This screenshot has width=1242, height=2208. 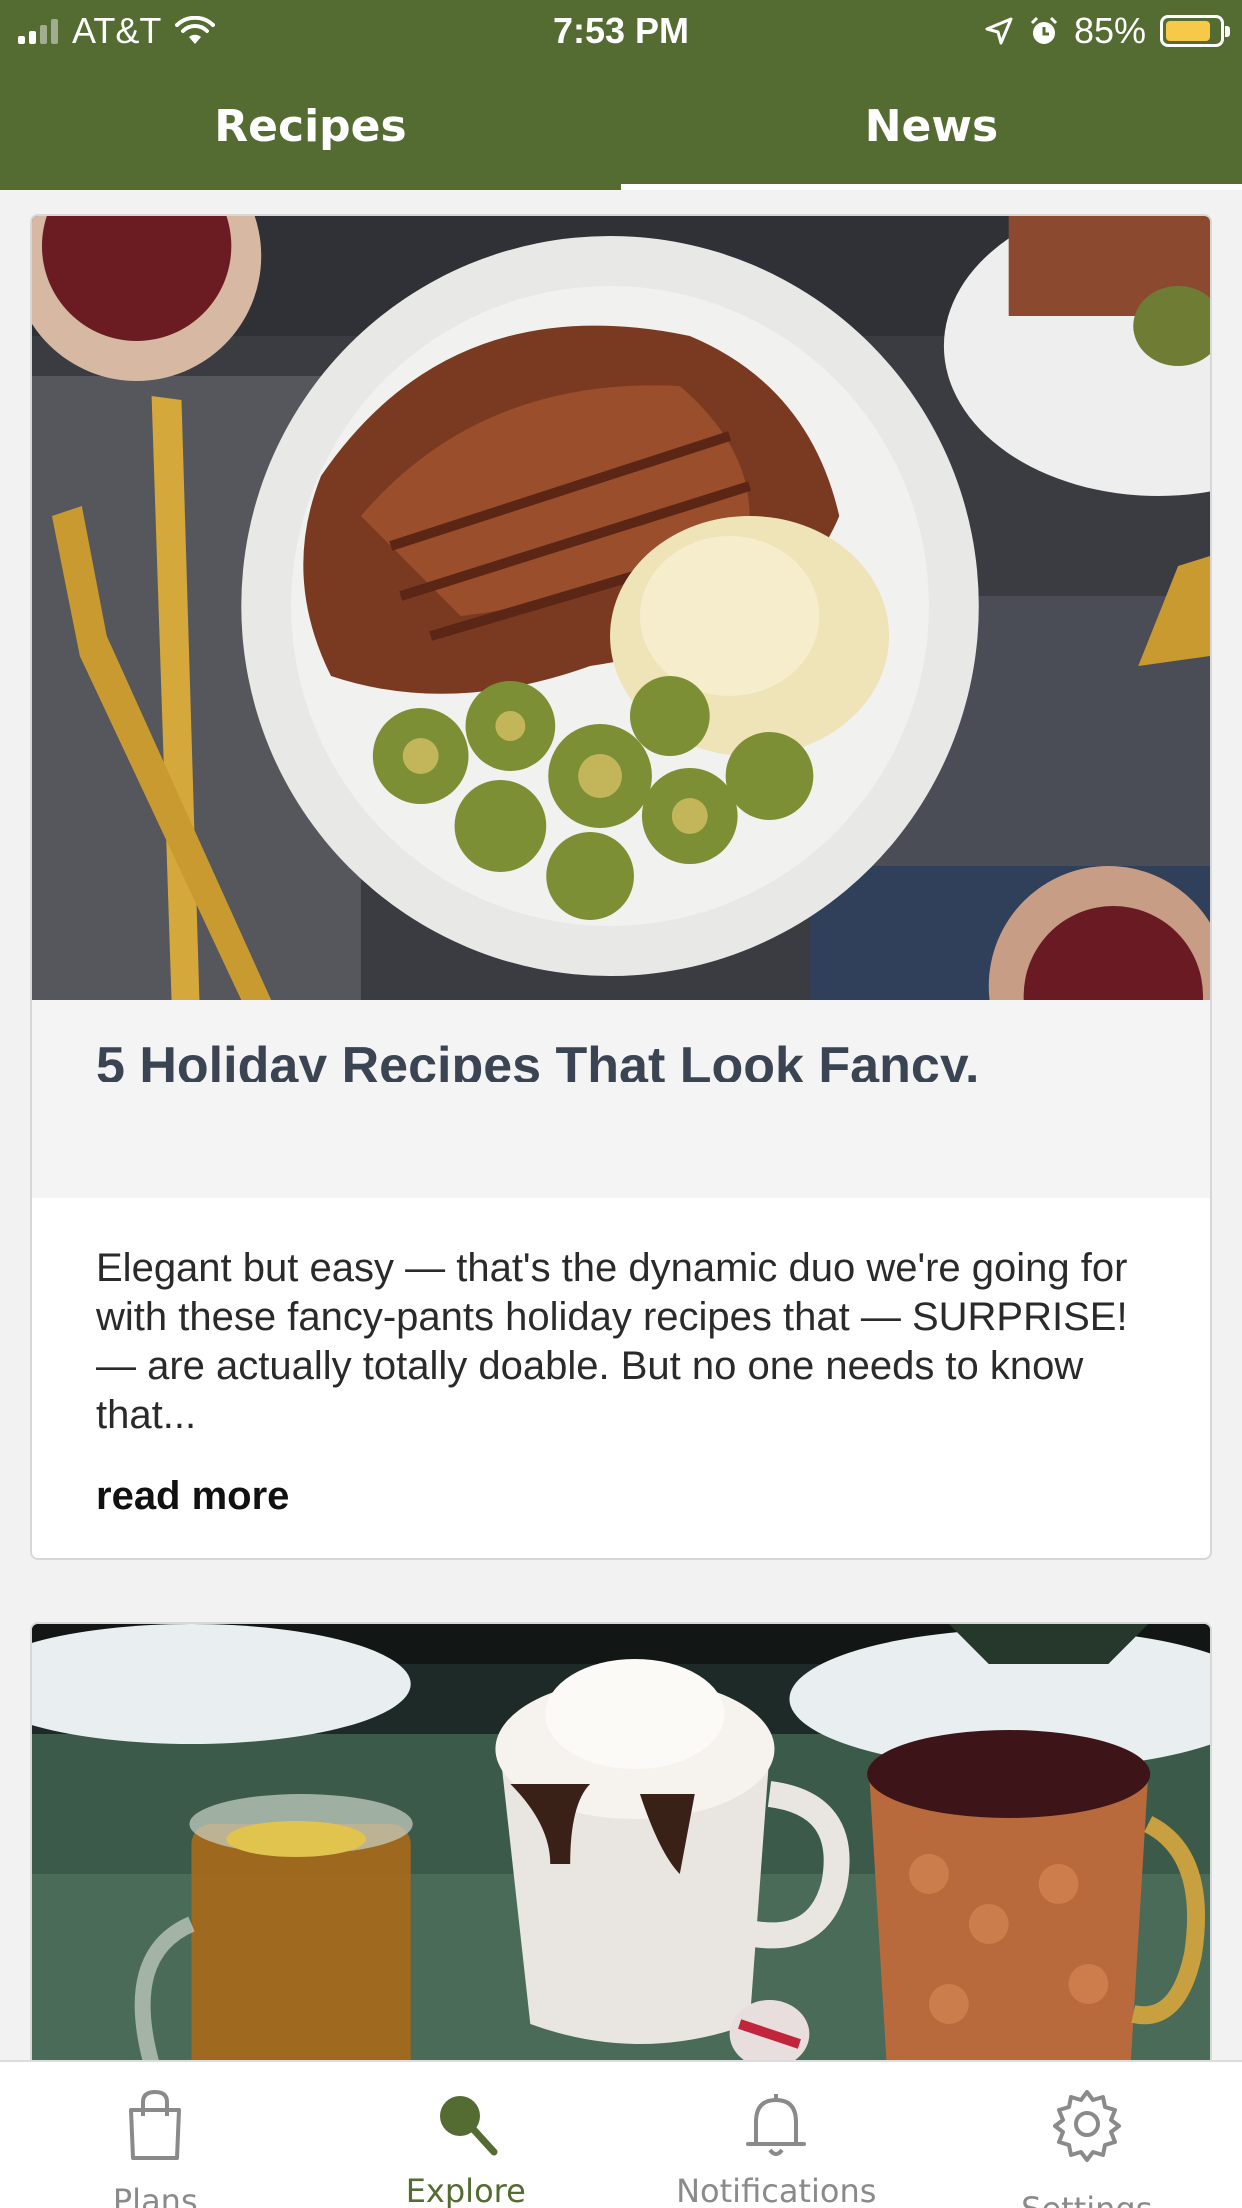 What do you see at coordinates (776, 2190) in the screenshot?
I see `nav-notifications-label: Notifications` at bounding box center [776, 2190].